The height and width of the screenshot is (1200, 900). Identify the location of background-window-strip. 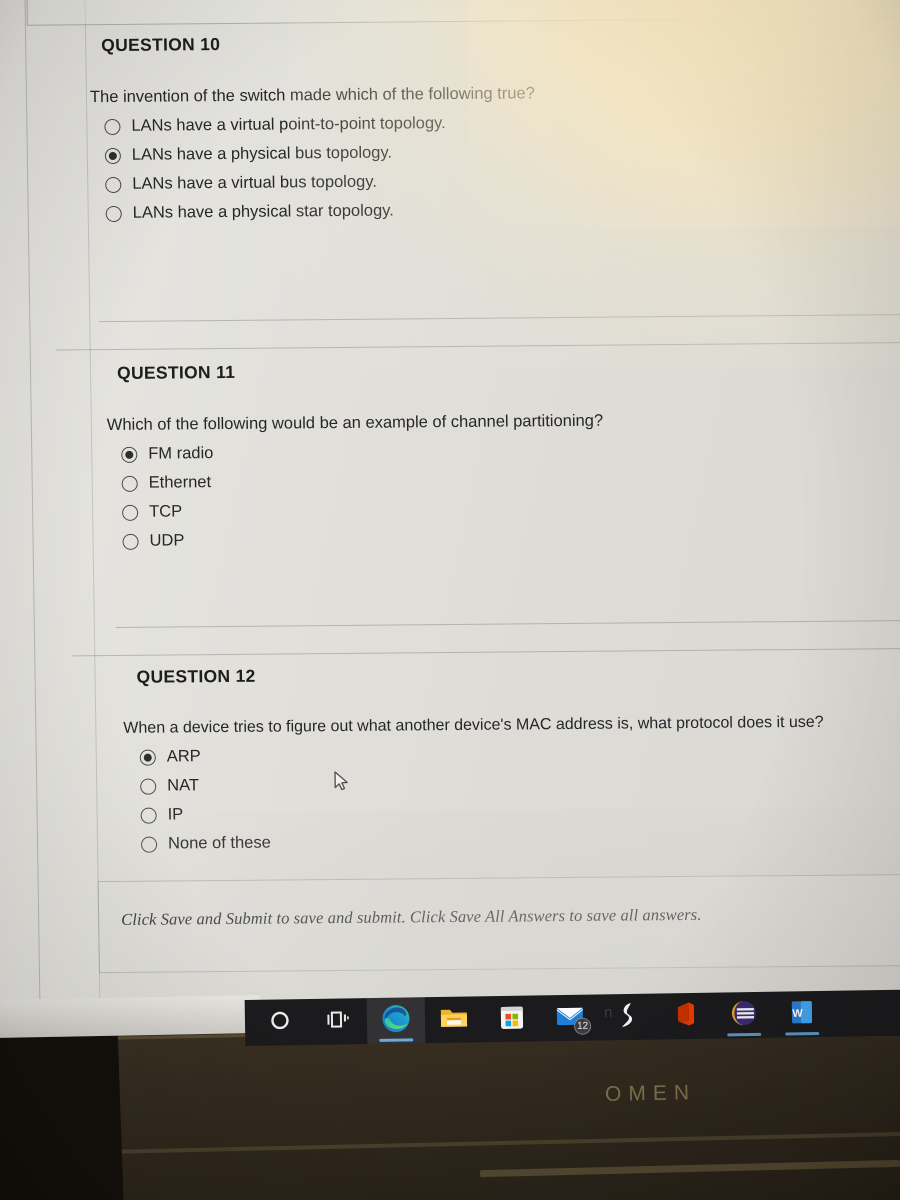
(130, 1017).